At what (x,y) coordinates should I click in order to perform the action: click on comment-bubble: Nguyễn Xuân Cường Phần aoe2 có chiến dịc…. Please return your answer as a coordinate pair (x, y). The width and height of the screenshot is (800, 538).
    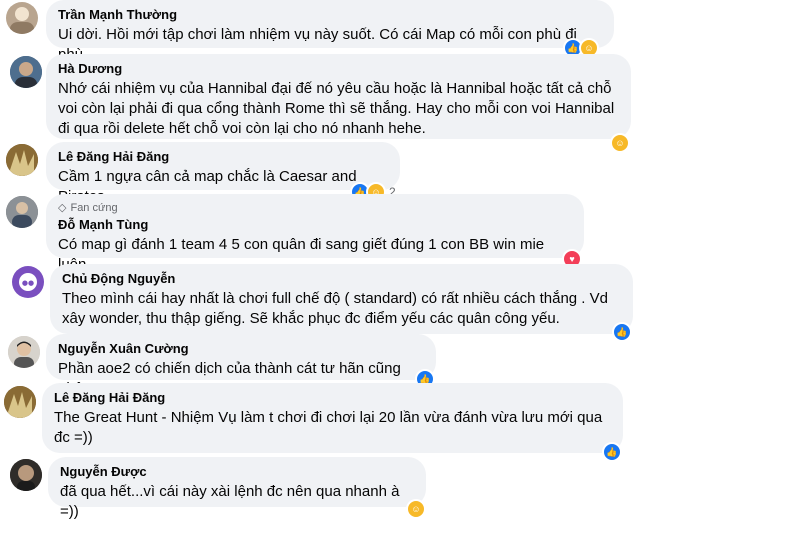
    Looking at the image, I should click on (241, 365).